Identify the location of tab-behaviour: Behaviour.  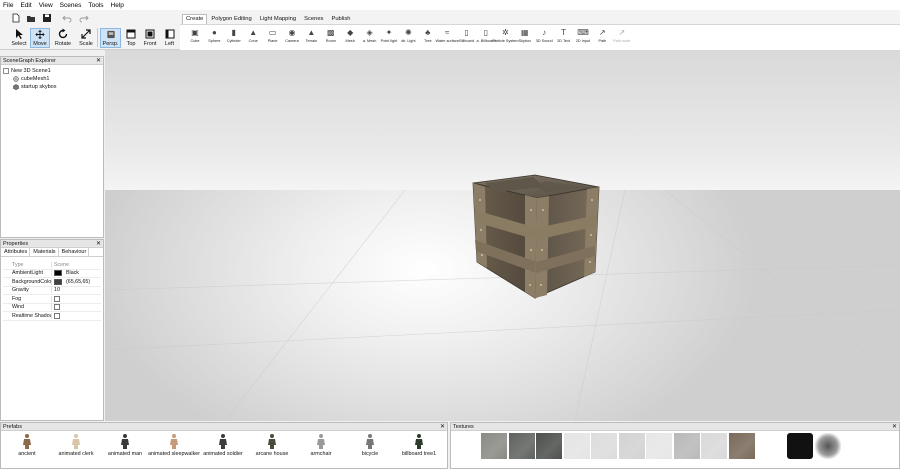
(74, 252).